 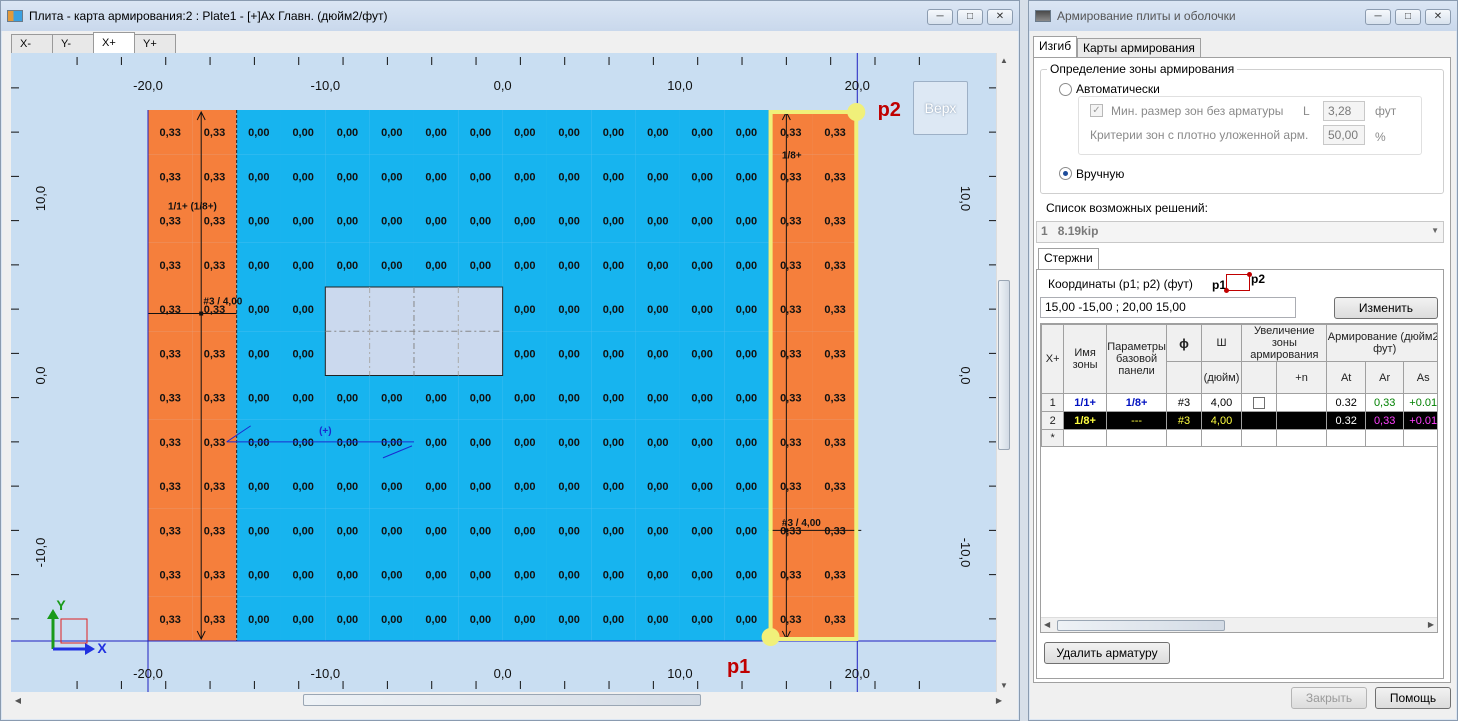 I want to click on coords-value: 15,00 -15,00 ; 20,00 15,00, so click(x=1115, y=307).